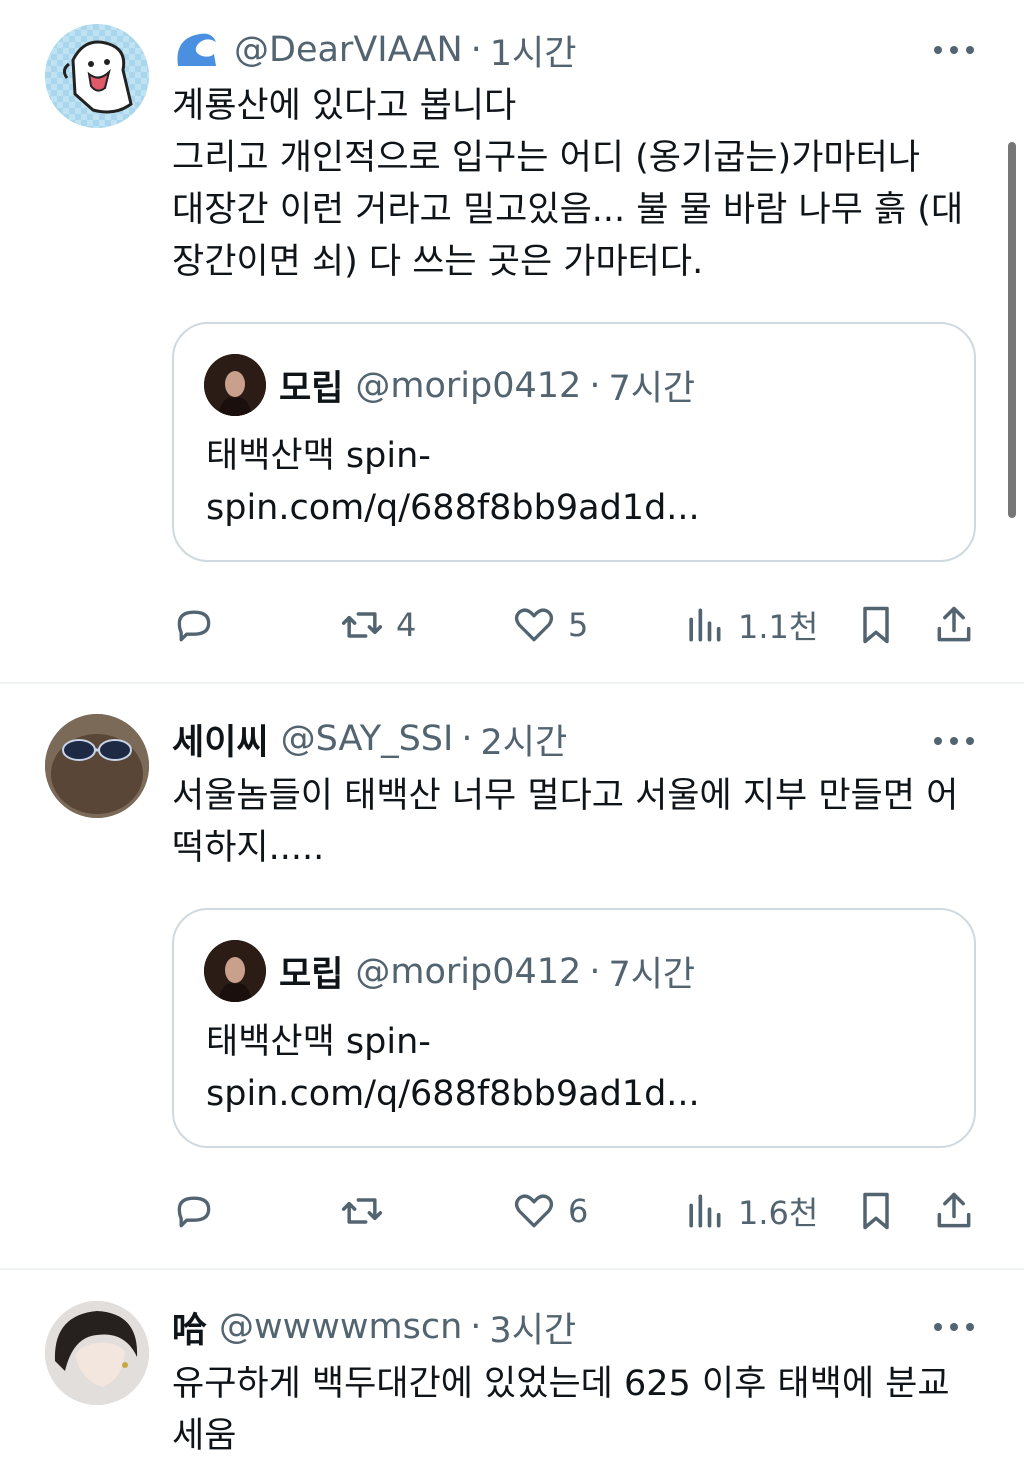 This screenshot has height=1470, width=1024. Describe the element at coordinates (523, 739) in the screenshot. I see `post-time: 2시간` at that location.